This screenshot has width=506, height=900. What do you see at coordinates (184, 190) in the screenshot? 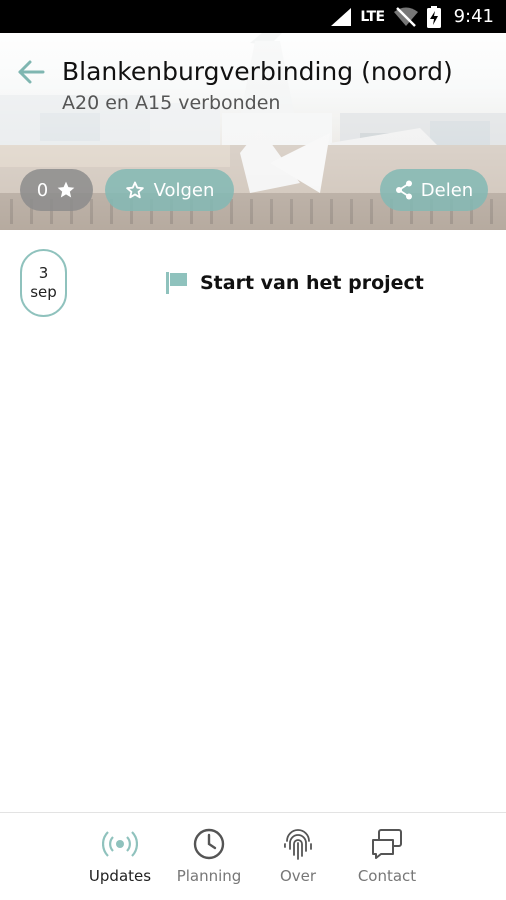
I see `follow-label: Volgen` at bounding box center [184, 190].